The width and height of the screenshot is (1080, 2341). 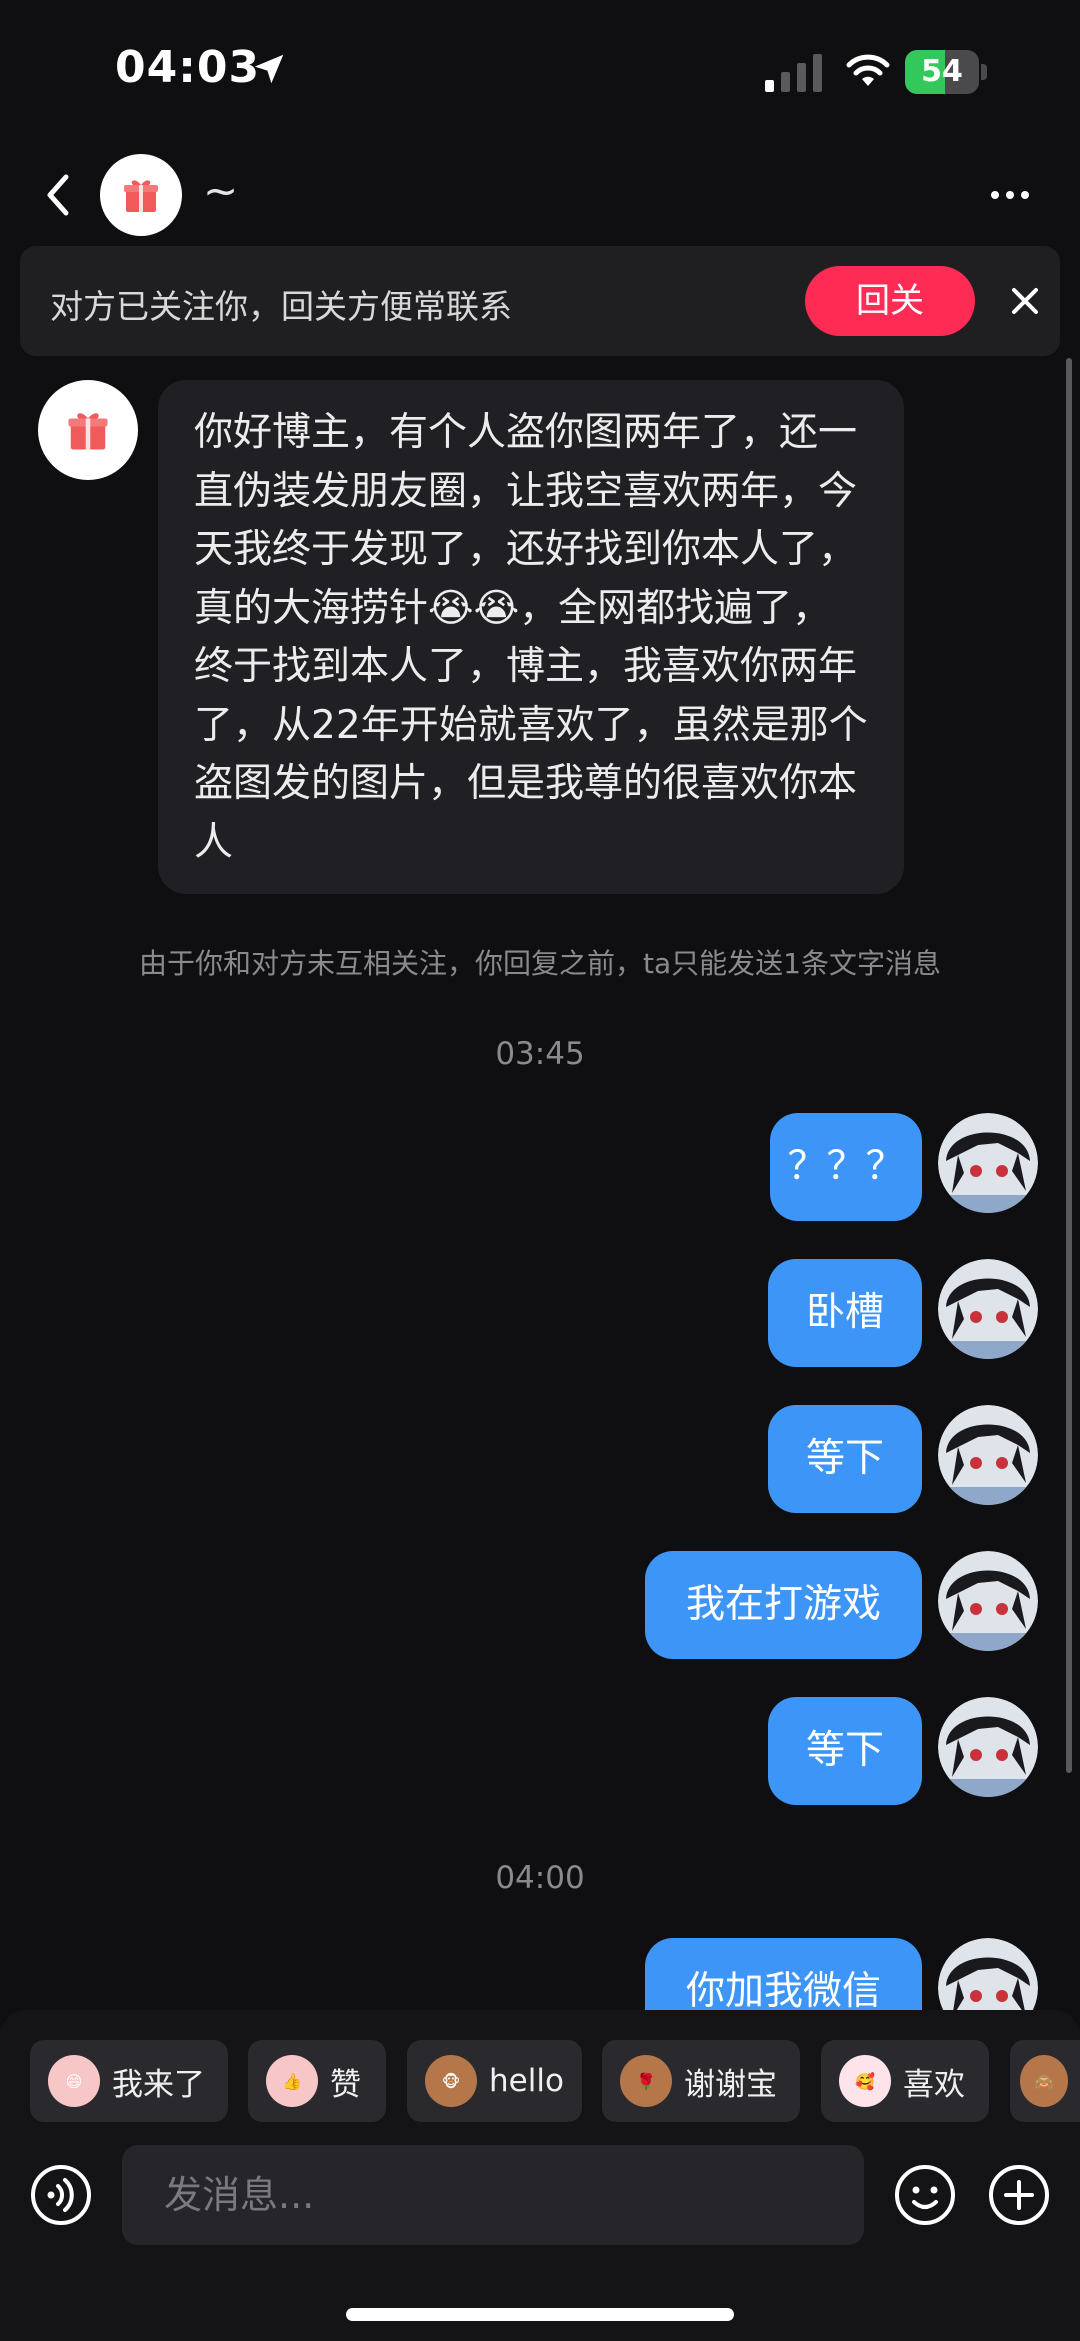 I want to click on cellular-signal-icon, so click(x=793, y=73).